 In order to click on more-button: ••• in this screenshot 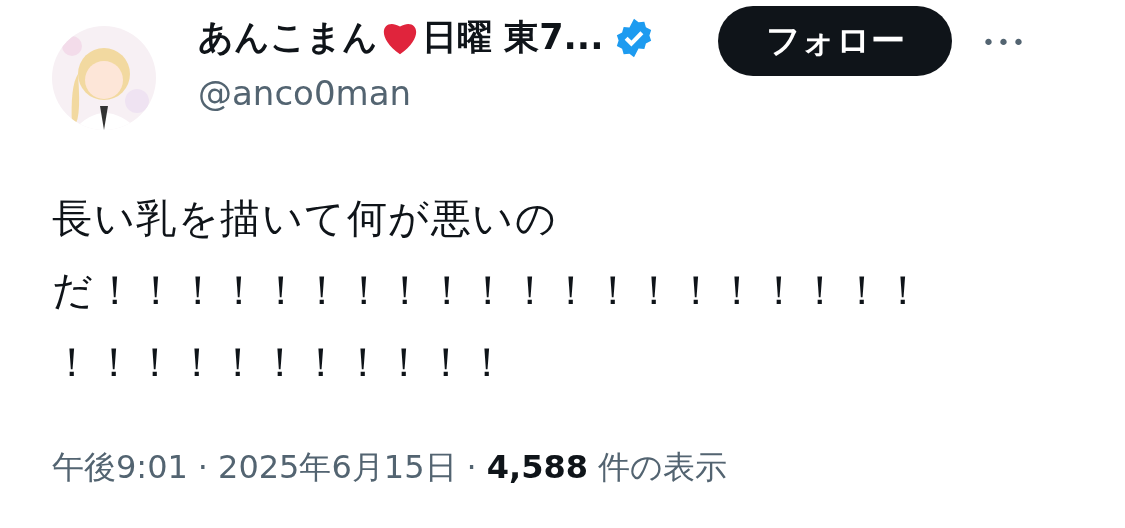, I will do `click(1004, 42)`.